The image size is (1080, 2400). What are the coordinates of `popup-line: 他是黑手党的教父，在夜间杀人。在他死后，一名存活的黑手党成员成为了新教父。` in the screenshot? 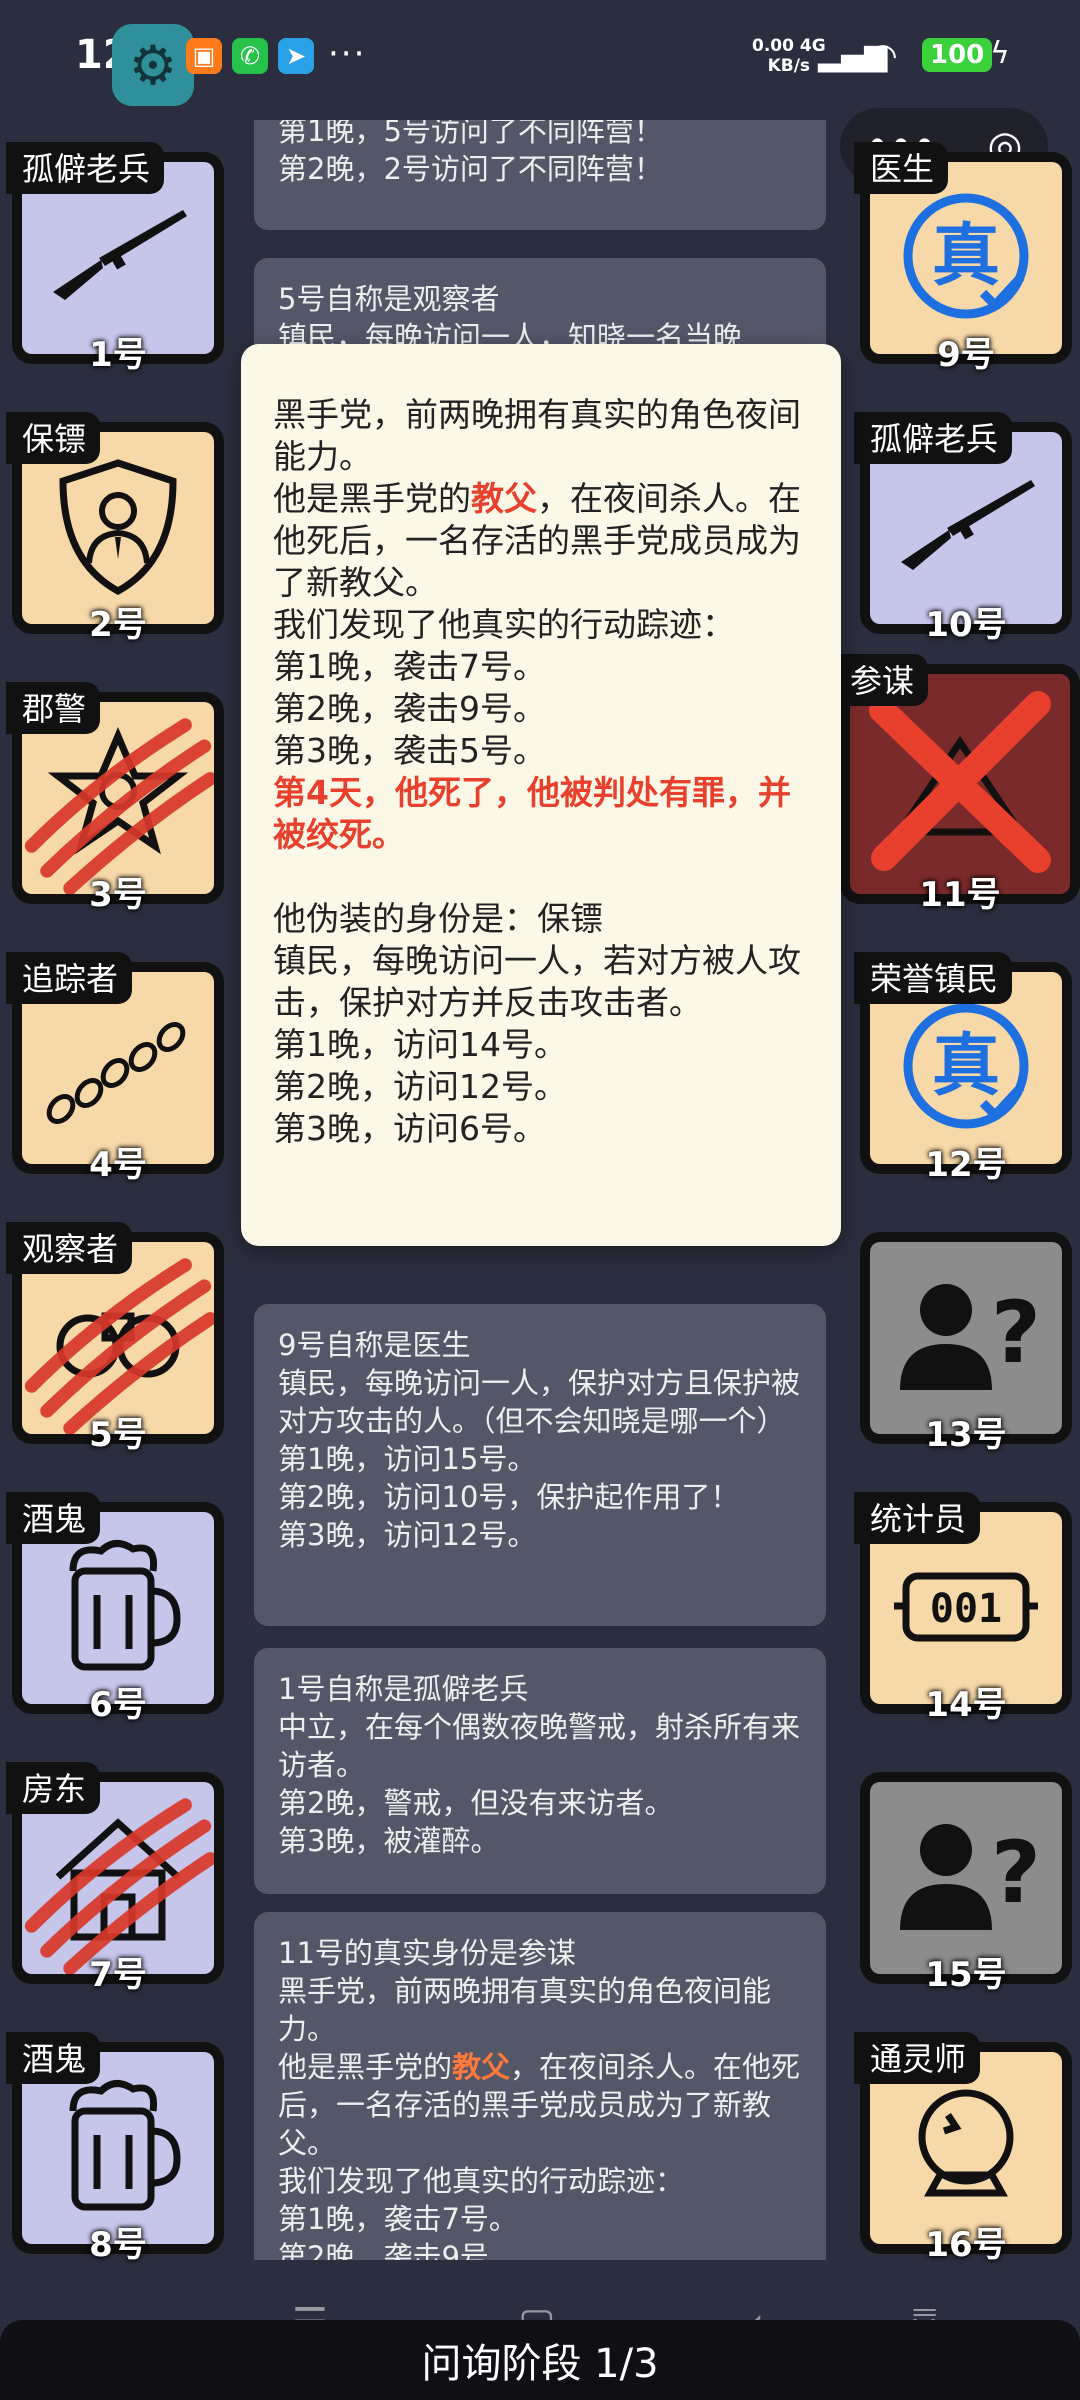 It's located at (537, 540).